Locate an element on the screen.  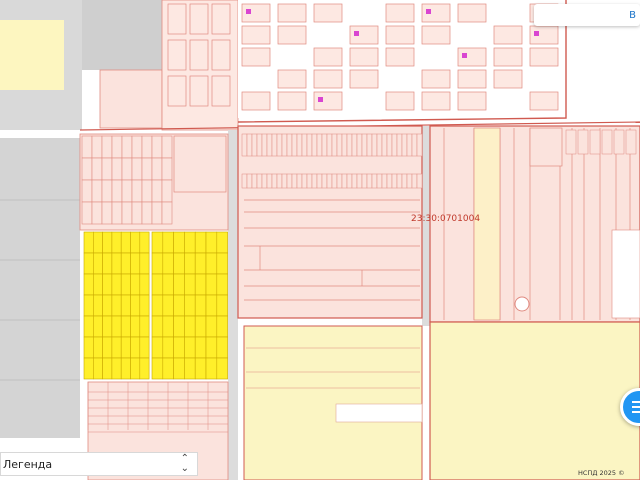
pale-yellow-area is located at coordinates (32, 55).